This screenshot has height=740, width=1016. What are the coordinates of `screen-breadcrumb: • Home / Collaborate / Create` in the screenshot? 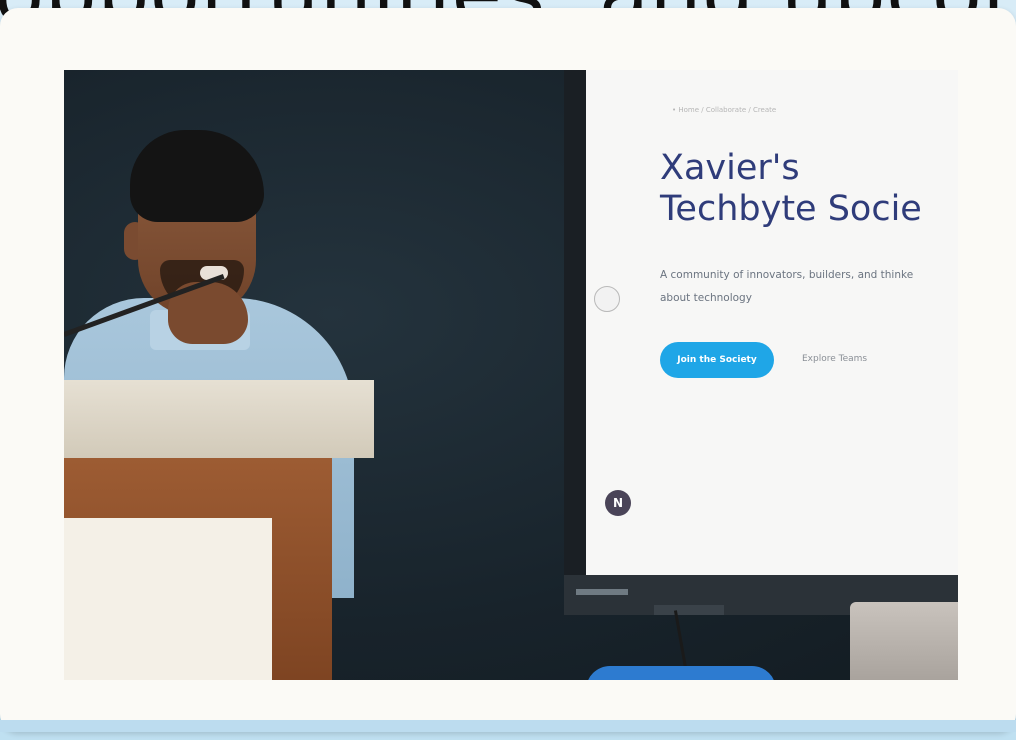 It's located at (724, 110).